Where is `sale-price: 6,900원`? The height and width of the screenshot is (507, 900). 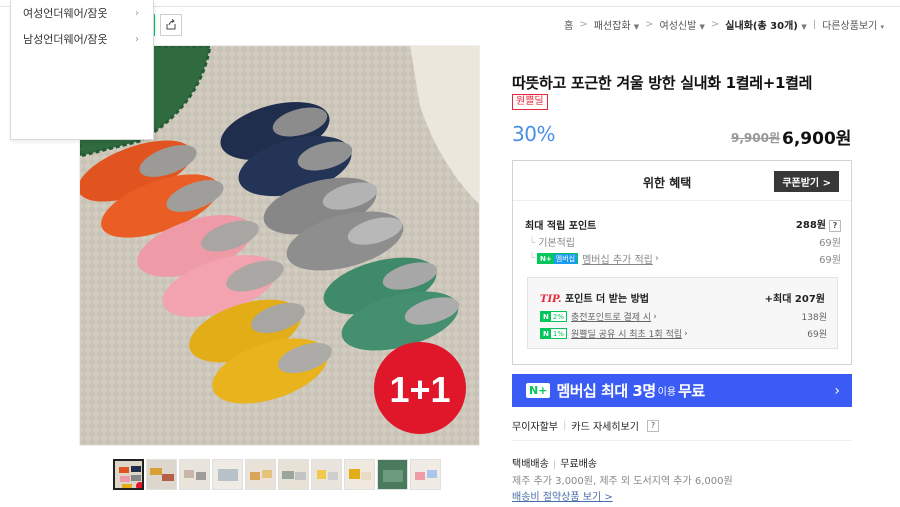 sale-price: 6,900원 is located at coordinates (817, 139).